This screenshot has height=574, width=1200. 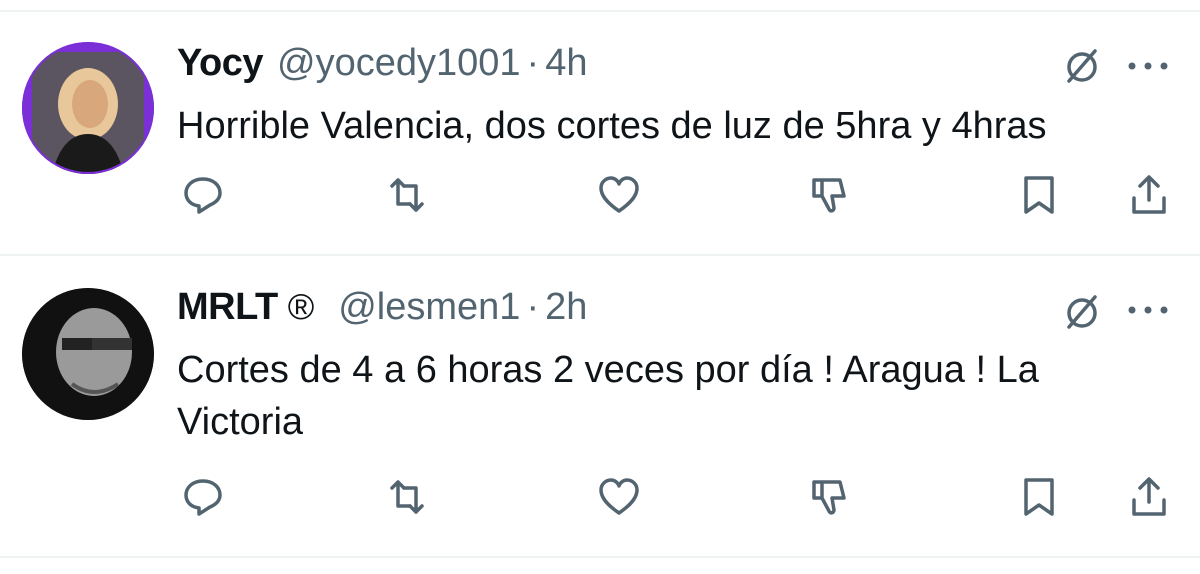 What do you see at coordinates (566, 63) in the screenshot?
I see `timestamp: 4h` at bounding box center [566, 63].